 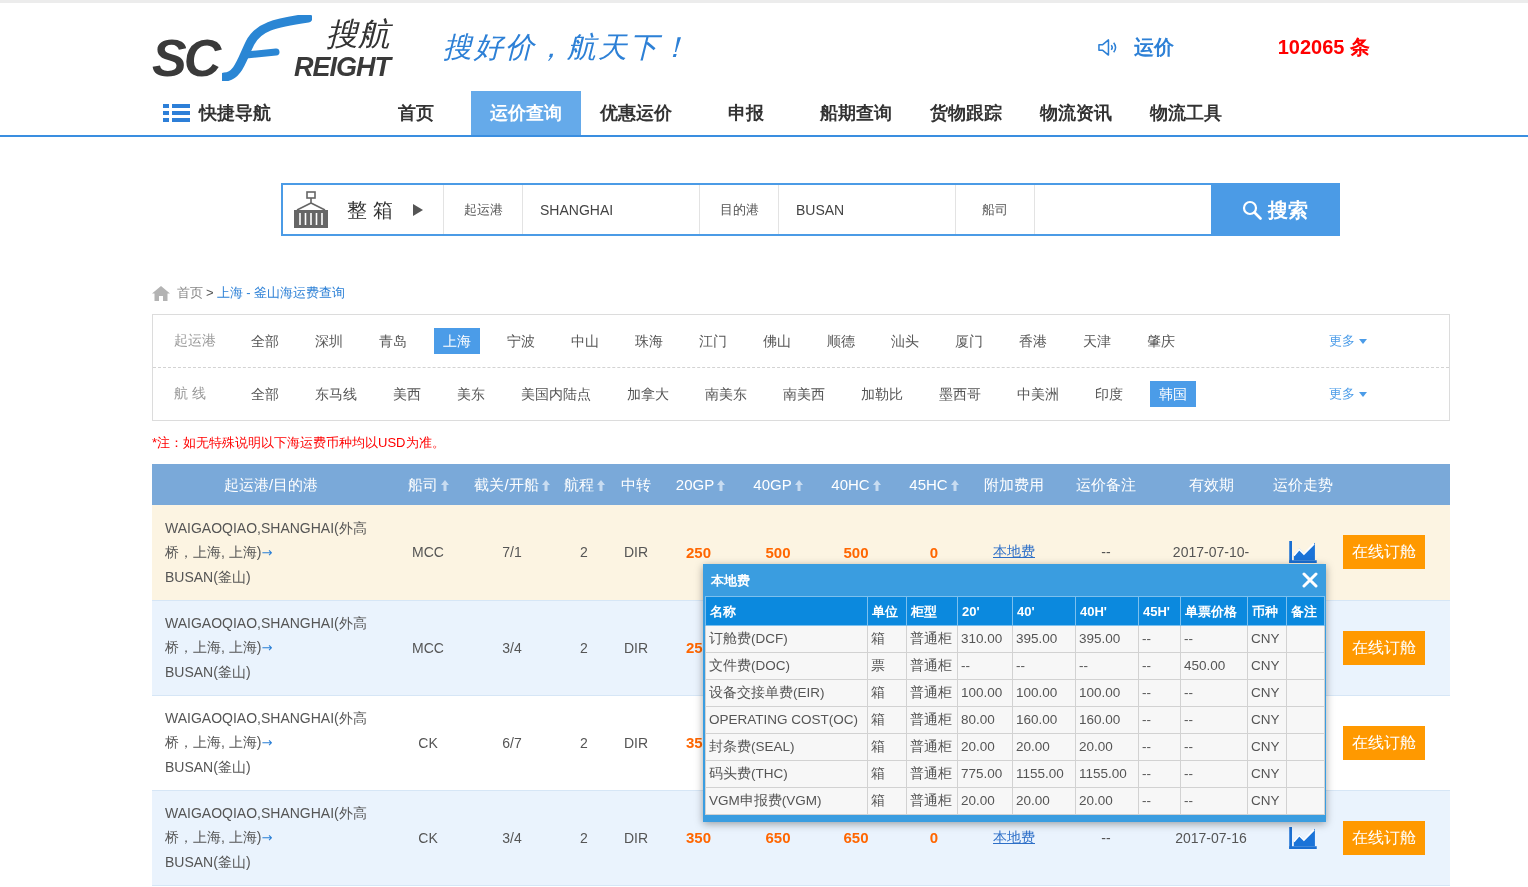 I want to click on filter-option: 东马线, so click(x=336, y=394).